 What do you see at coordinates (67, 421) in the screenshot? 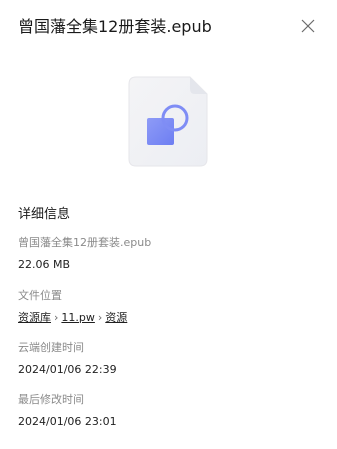
I see `modified-value: 2024/01/06 23:01` at bounding box center [67, 421].